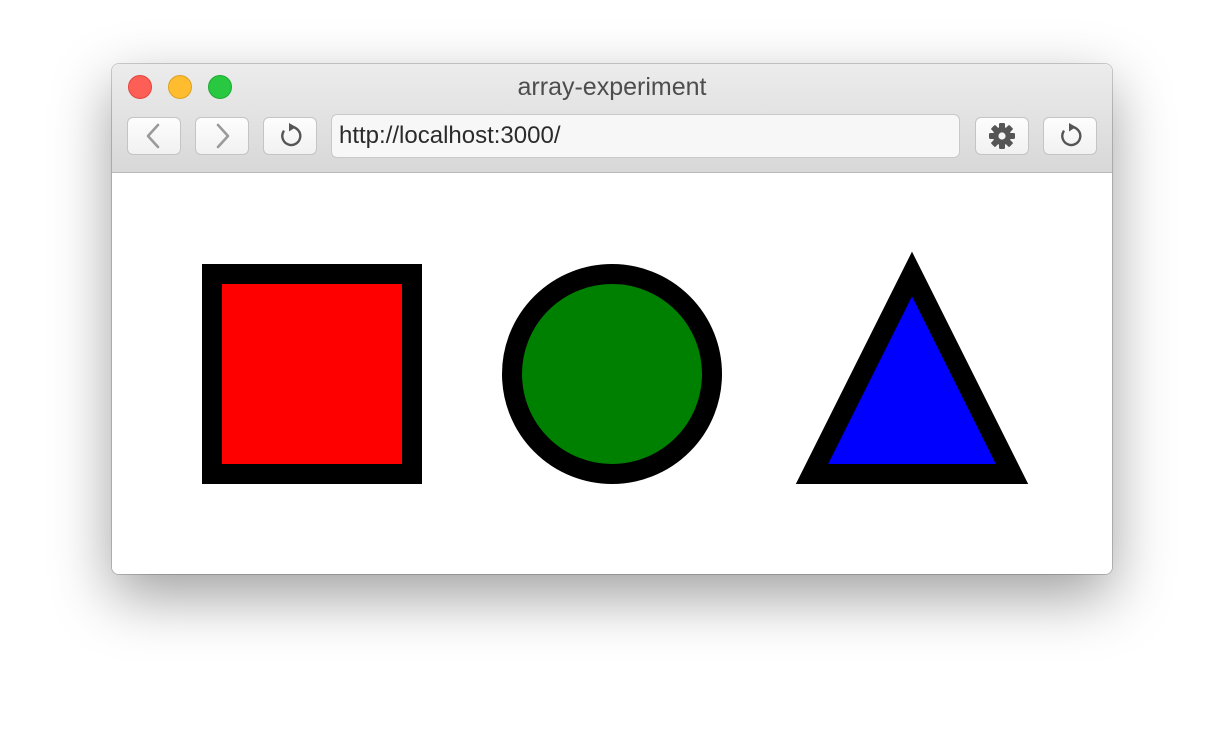 The height and width of the screenshot is (734, 1224). Describe the element at coordinates (450, 135) in the screenshot. I see `url-text: http://localhost:3000/` at that location.